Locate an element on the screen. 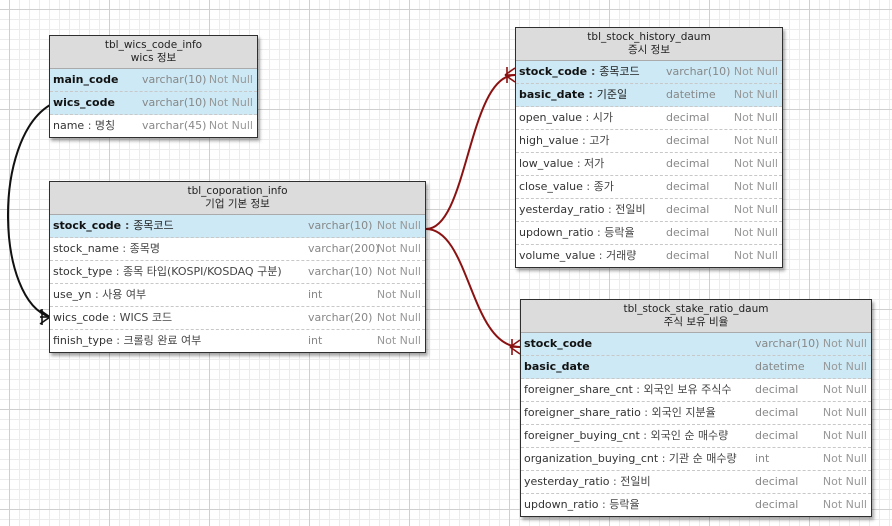 This screenshot has width=892, height=526. entity-comment: 기업 기본 정보 is located at coordinates (237, 204).